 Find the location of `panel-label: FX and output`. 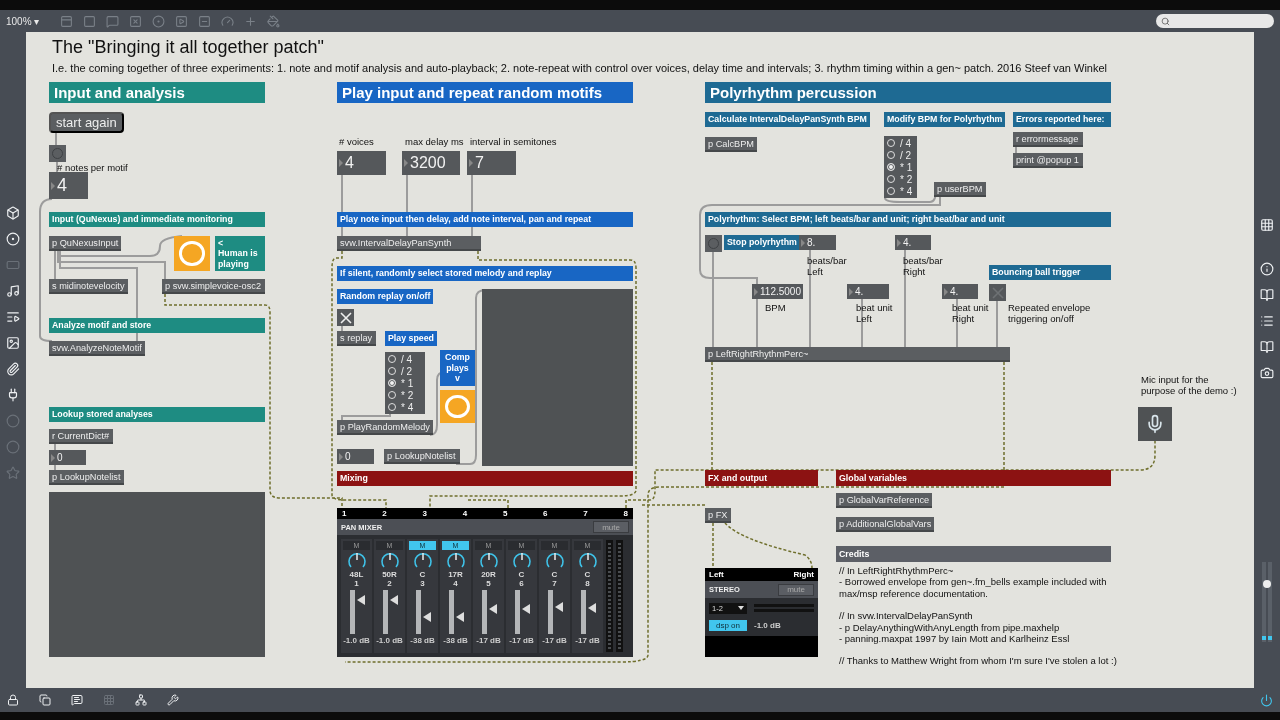

panel-label: FX and output is located at coordinates (761, 478).